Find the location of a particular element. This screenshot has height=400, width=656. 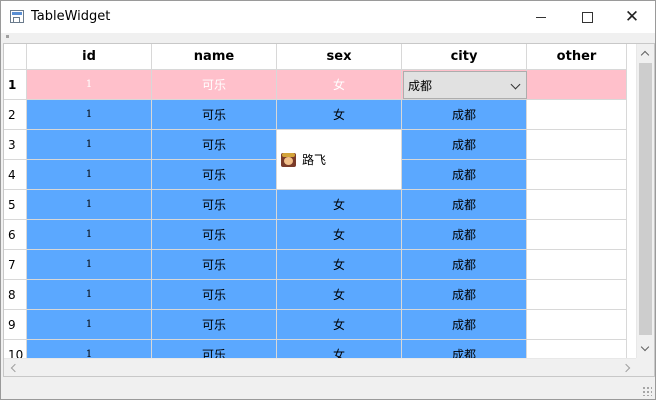

app-window-icon is located at coordinates (17, 16).